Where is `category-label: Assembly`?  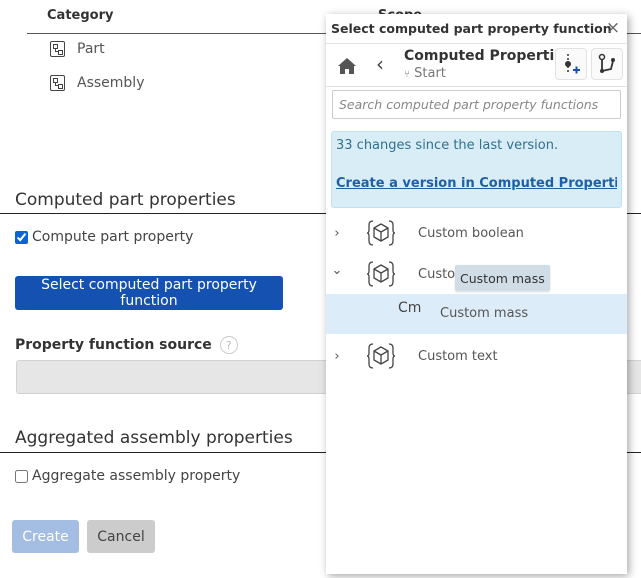
category-label: Assembly is located at coordinates (111, 83).